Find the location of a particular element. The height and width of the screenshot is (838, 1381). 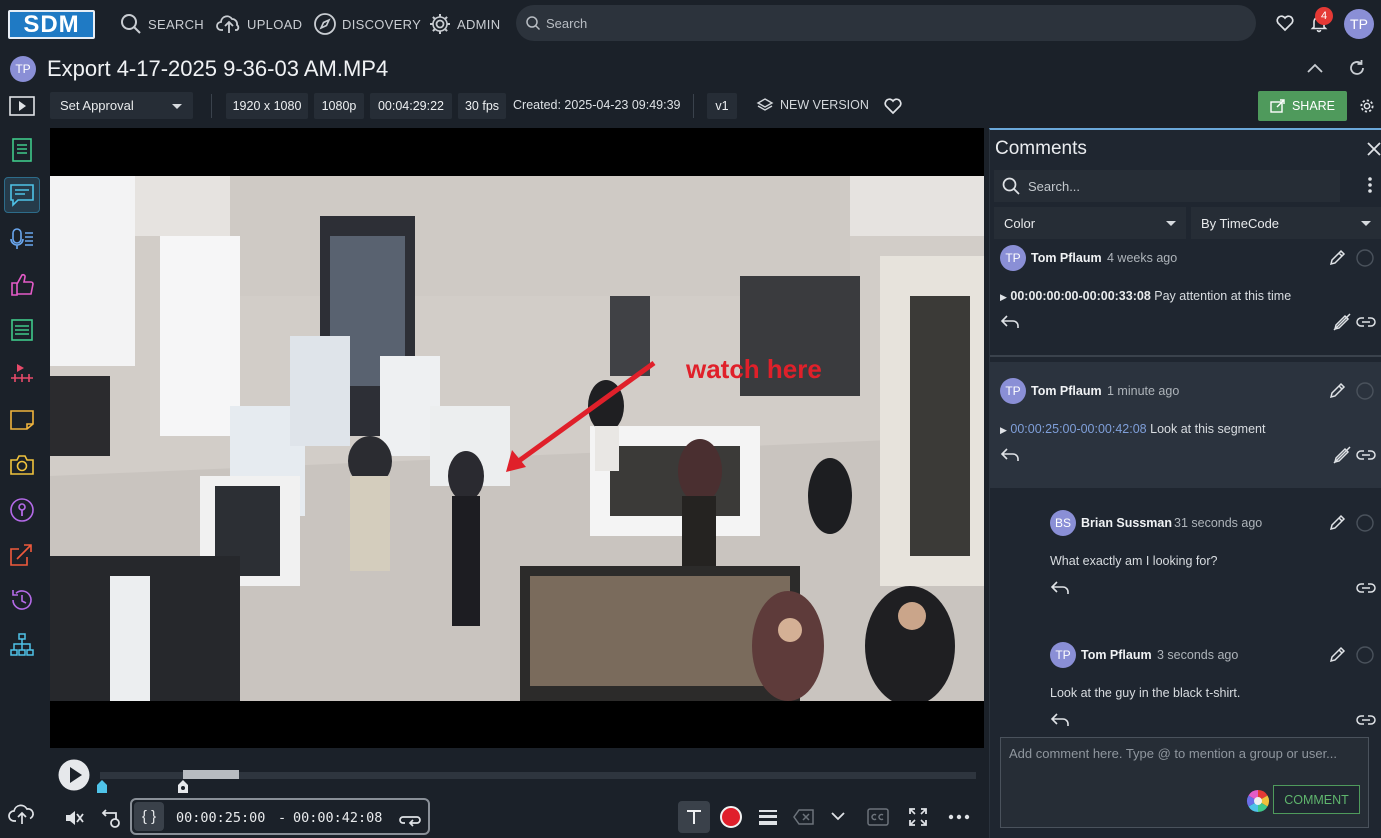

nav-discovery: DISCOVERY is located at coordinates (367, 24).